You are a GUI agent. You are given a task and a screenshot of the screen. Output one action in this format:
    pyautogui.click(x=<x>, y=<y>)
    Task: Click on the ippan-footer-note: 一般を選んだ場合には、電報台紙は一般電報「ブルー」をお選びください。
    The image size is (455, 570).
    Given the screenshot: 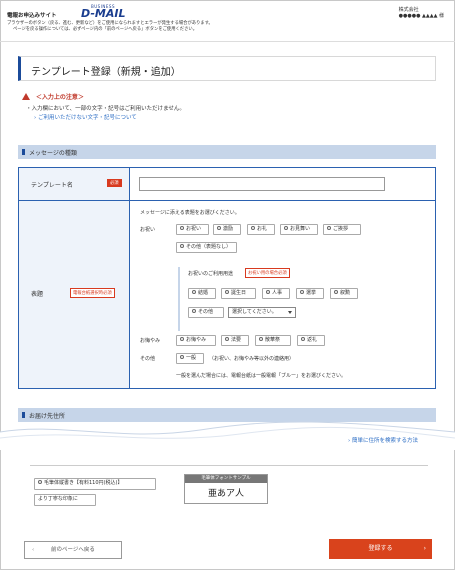 What is the action you would take?
    pyautogui.click(x=261, y=376)
    